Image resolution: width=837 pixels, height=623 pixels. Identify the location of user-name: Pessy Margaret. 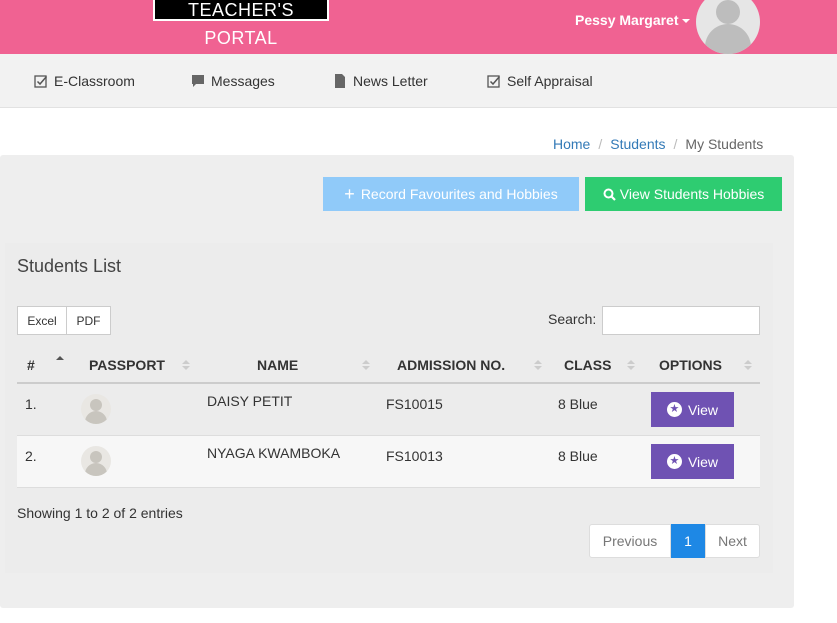
(627, 20).